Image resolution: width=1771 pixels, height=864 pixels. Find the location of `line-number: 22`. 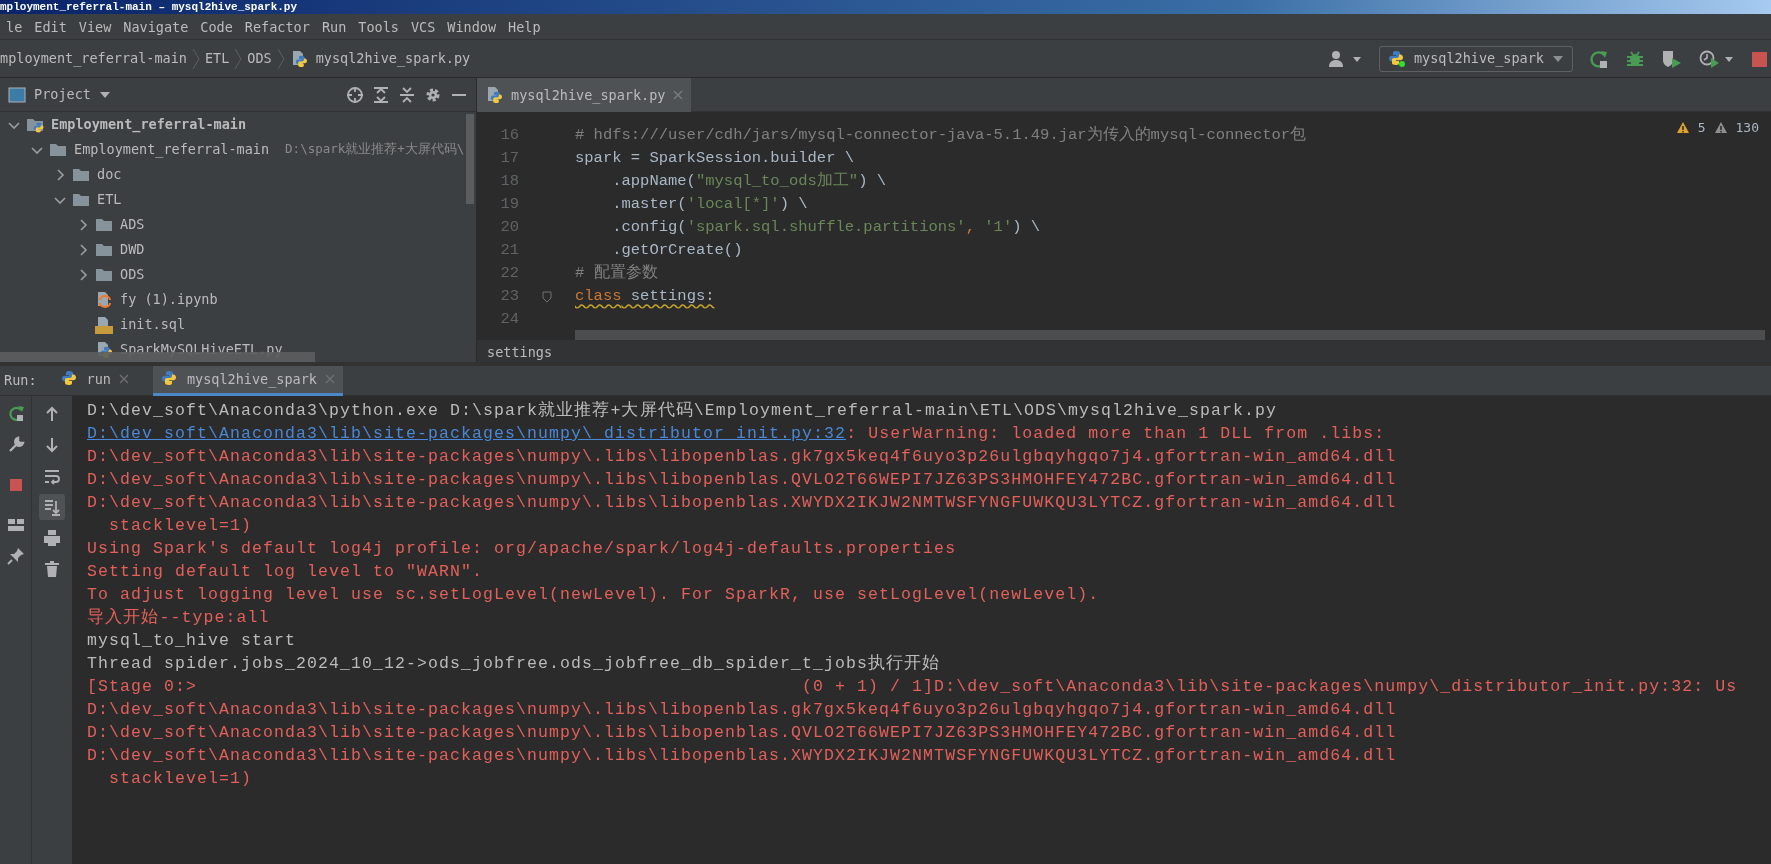

line-number: 22 is located at coordinates (509, 273).